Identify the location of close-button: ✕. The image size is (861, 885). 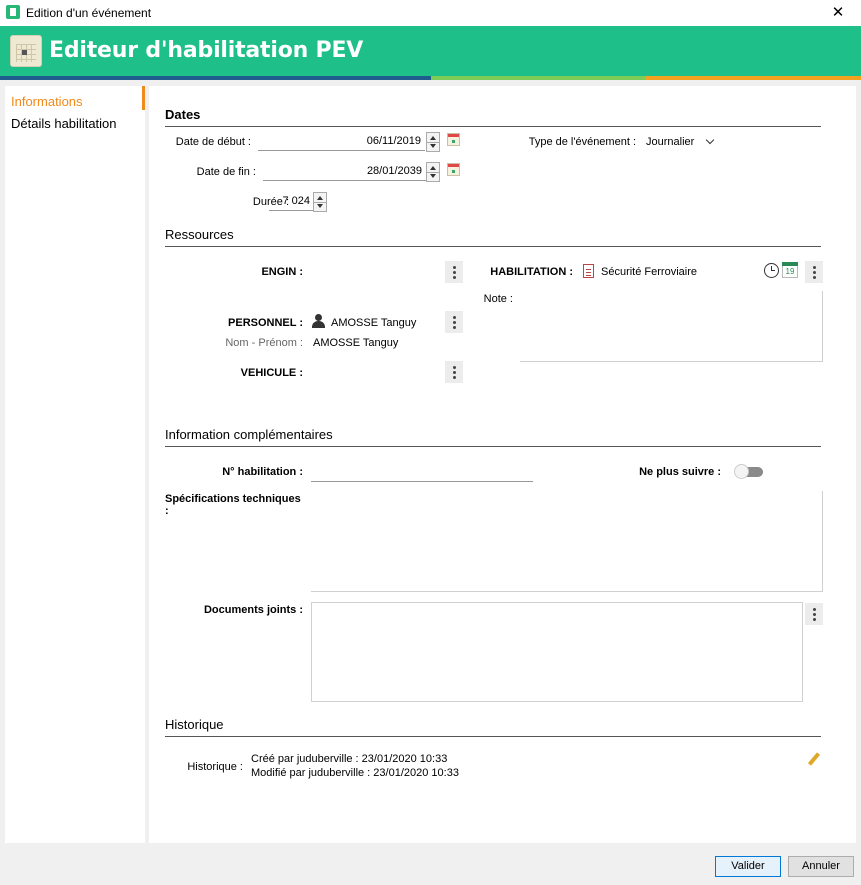
(838, 13).